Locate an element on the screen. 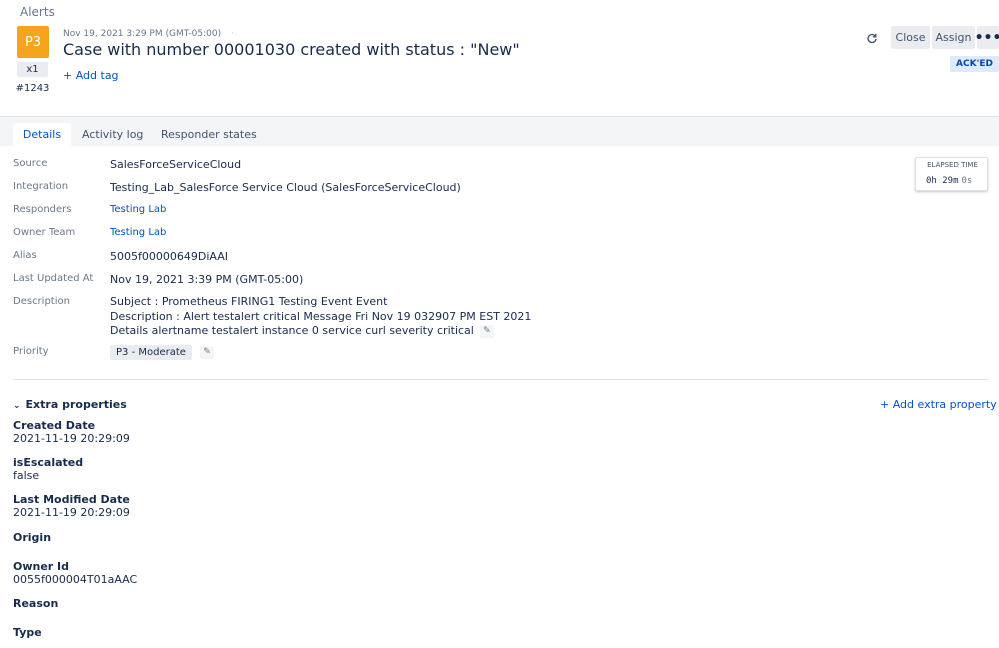  property-key: Origin is located at coordinates (32, 537).